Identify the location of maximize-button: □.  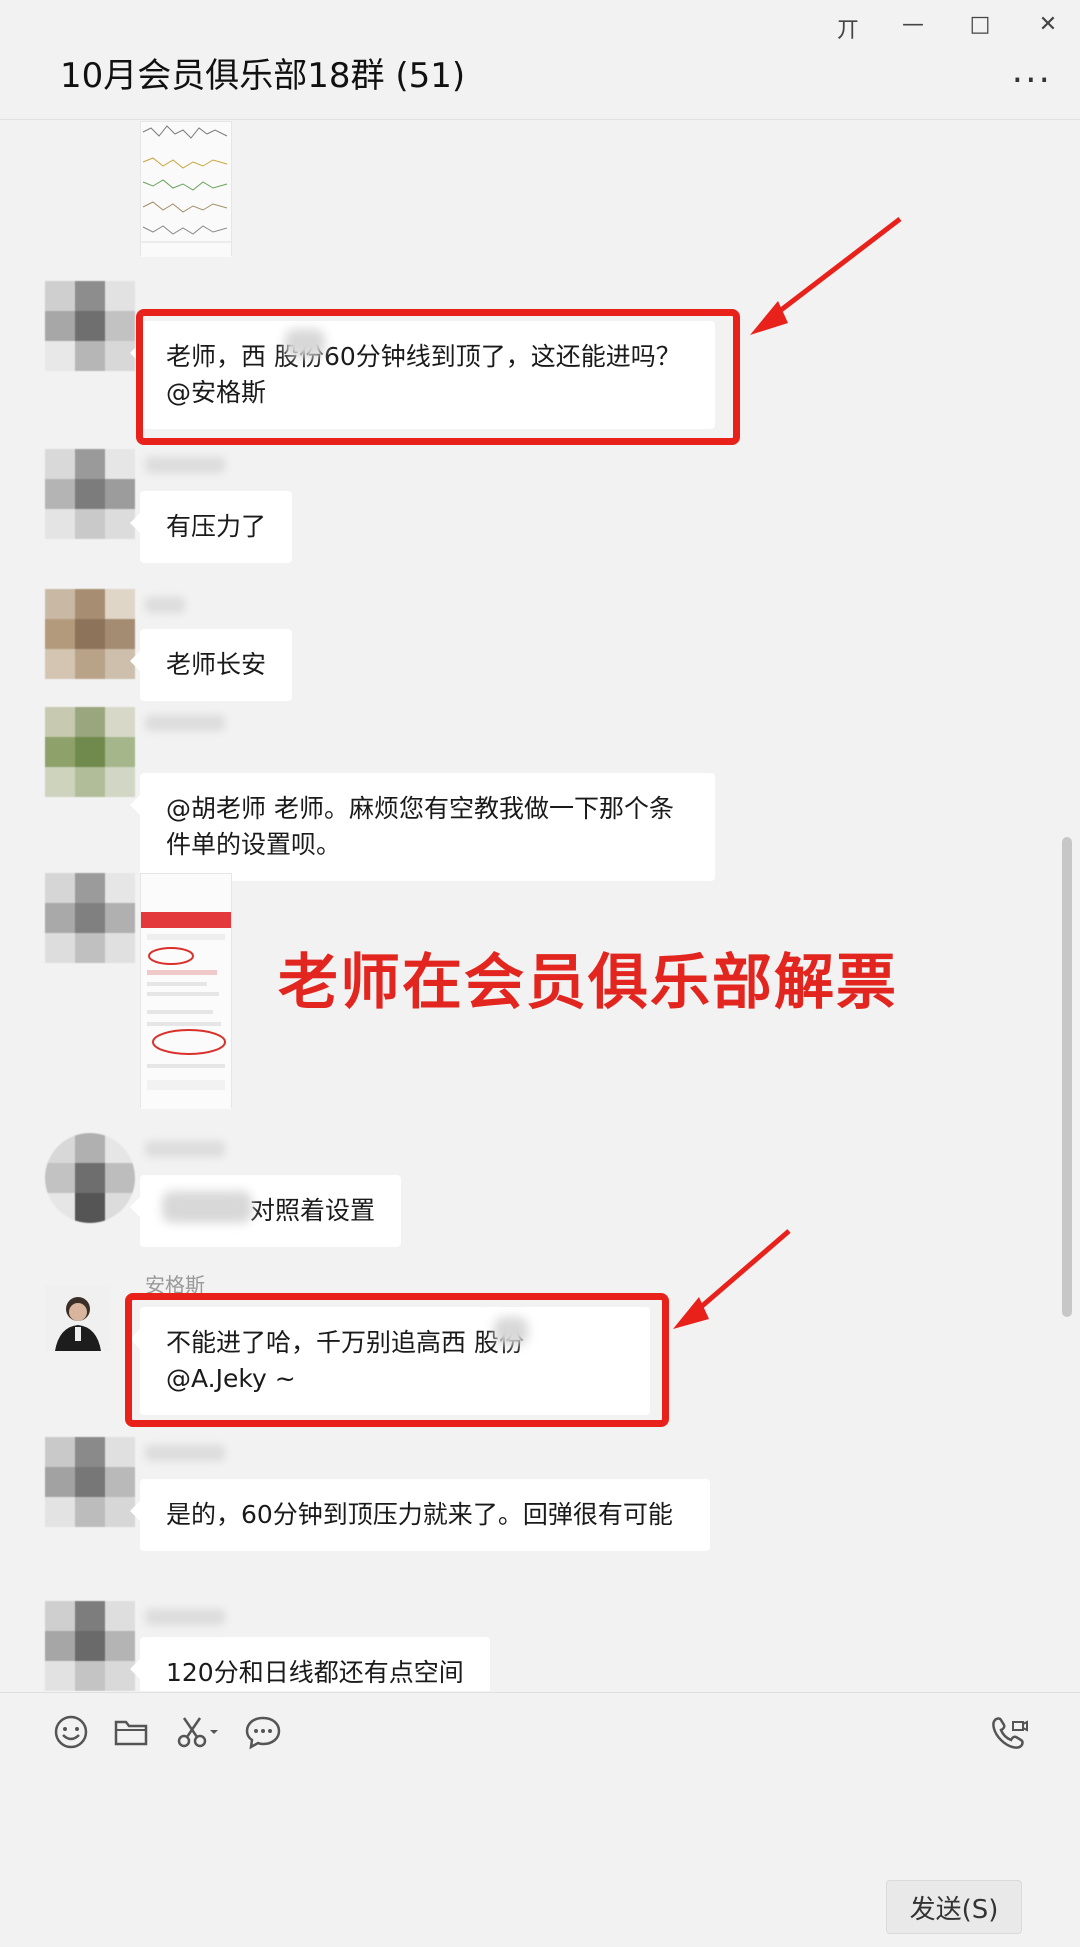
(980, 24).